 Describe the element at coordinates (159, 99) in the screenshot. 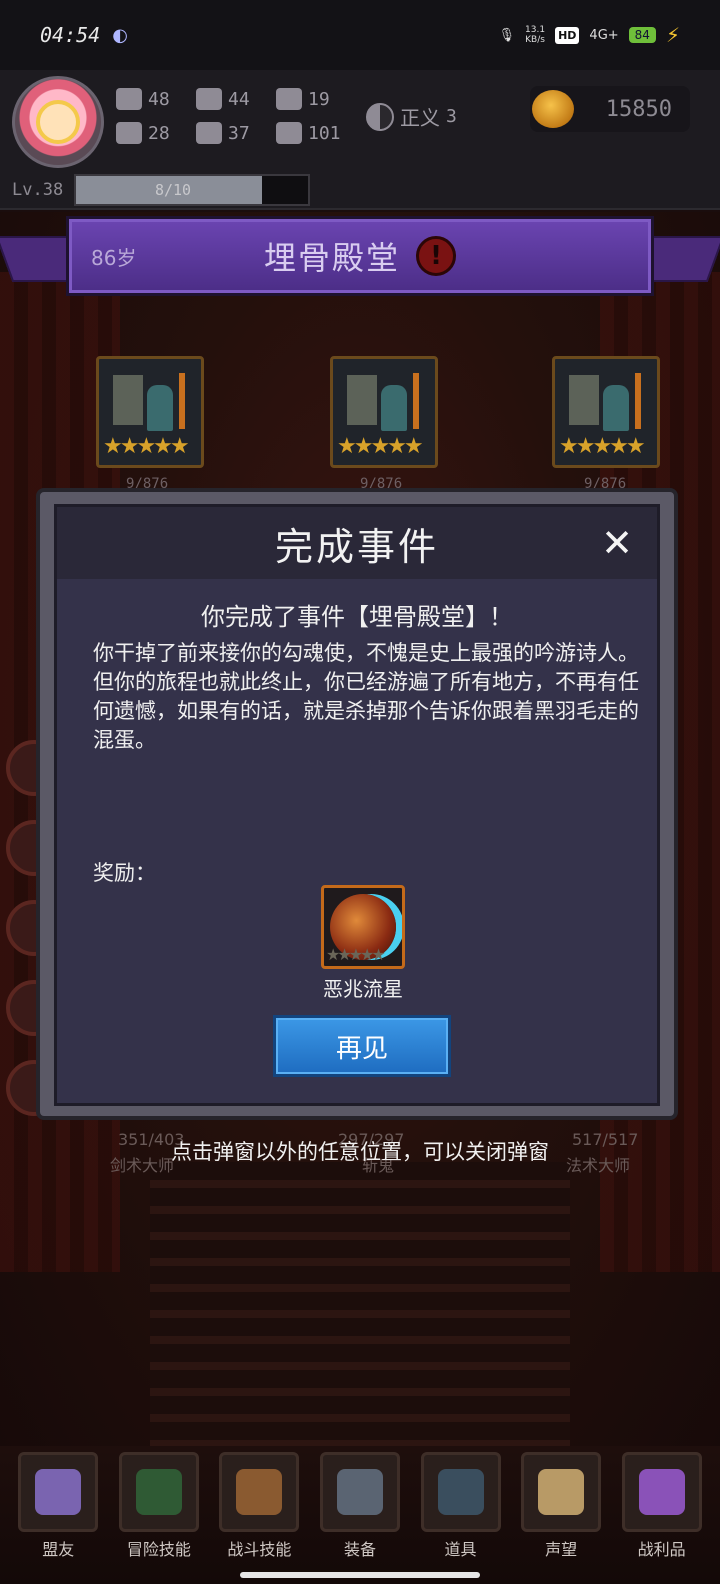

I see `stat-strength-value: 48` at that location.